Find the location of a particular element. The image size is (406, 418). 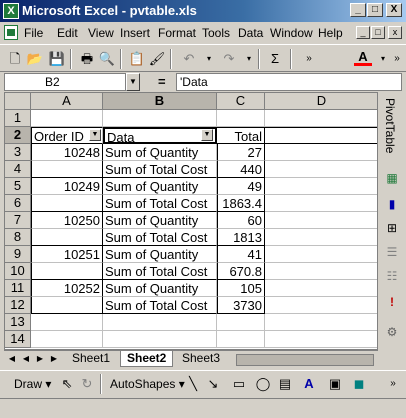

row-header-10: 10 is located at coordinates (18, 271).